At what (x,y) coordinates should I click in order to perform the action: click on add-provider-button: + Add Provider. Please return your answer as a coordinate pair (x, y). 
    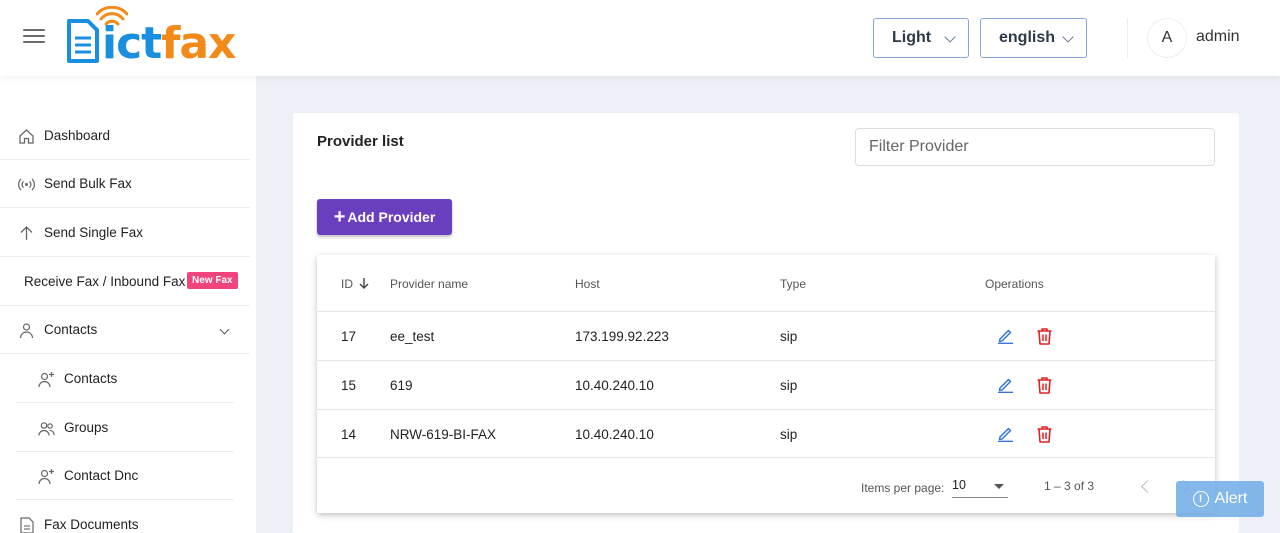
    Looking at the image, I should click on (384, 217).